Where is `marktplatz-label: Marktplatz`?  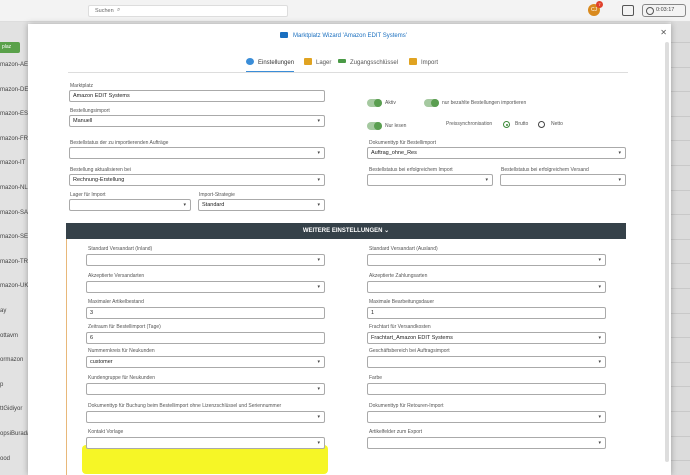 marktplatz-label: Marktplatz is located at coordinates (82, 86).